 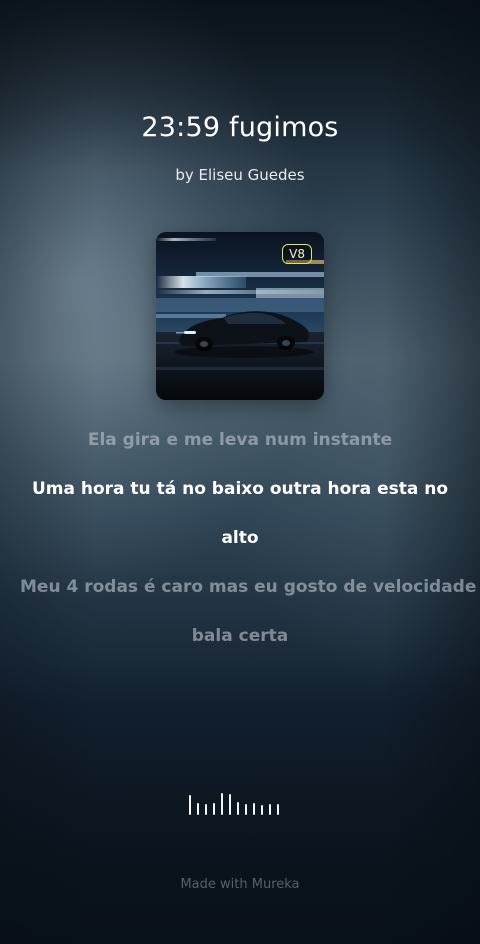 I want to click on made-with-credit: Made with Mureka, so click(x=240, y=884).